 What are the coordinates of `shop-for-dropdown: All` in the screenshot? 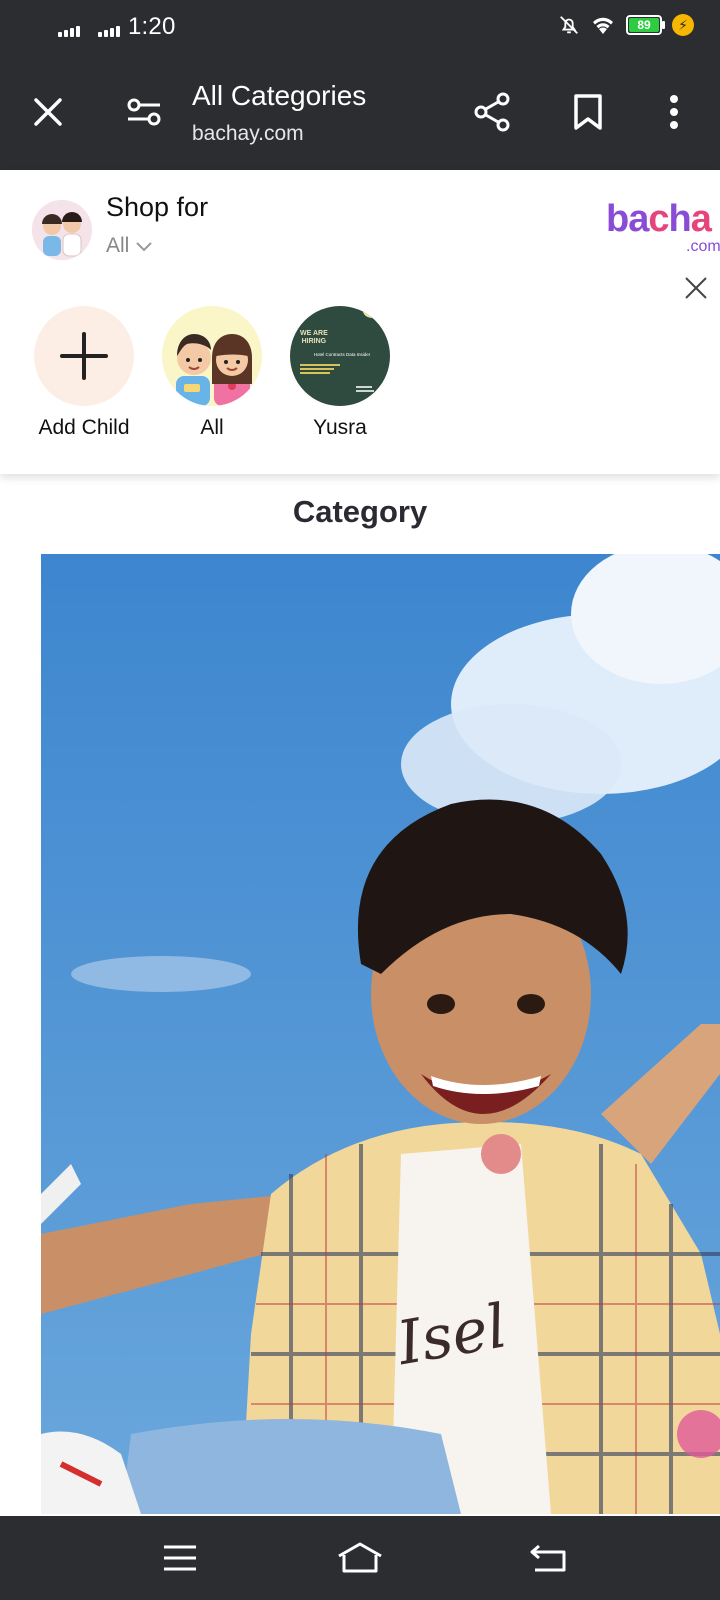 It's located at (129, 246).